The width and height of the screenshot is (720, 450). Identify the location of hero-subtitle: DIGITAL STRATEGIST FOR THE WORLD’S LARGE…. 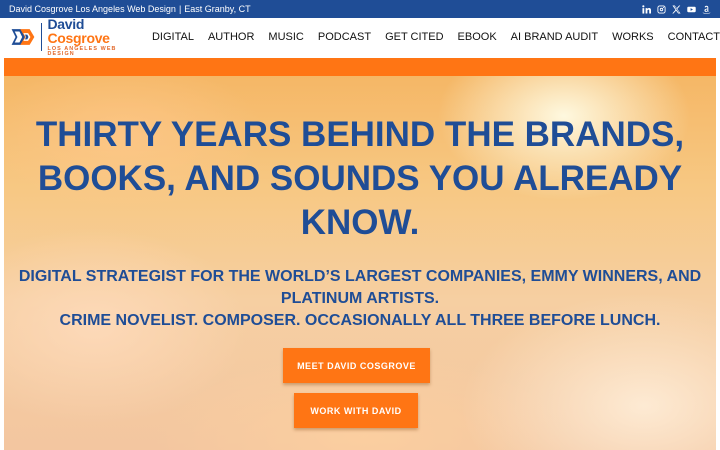
(360, 299).